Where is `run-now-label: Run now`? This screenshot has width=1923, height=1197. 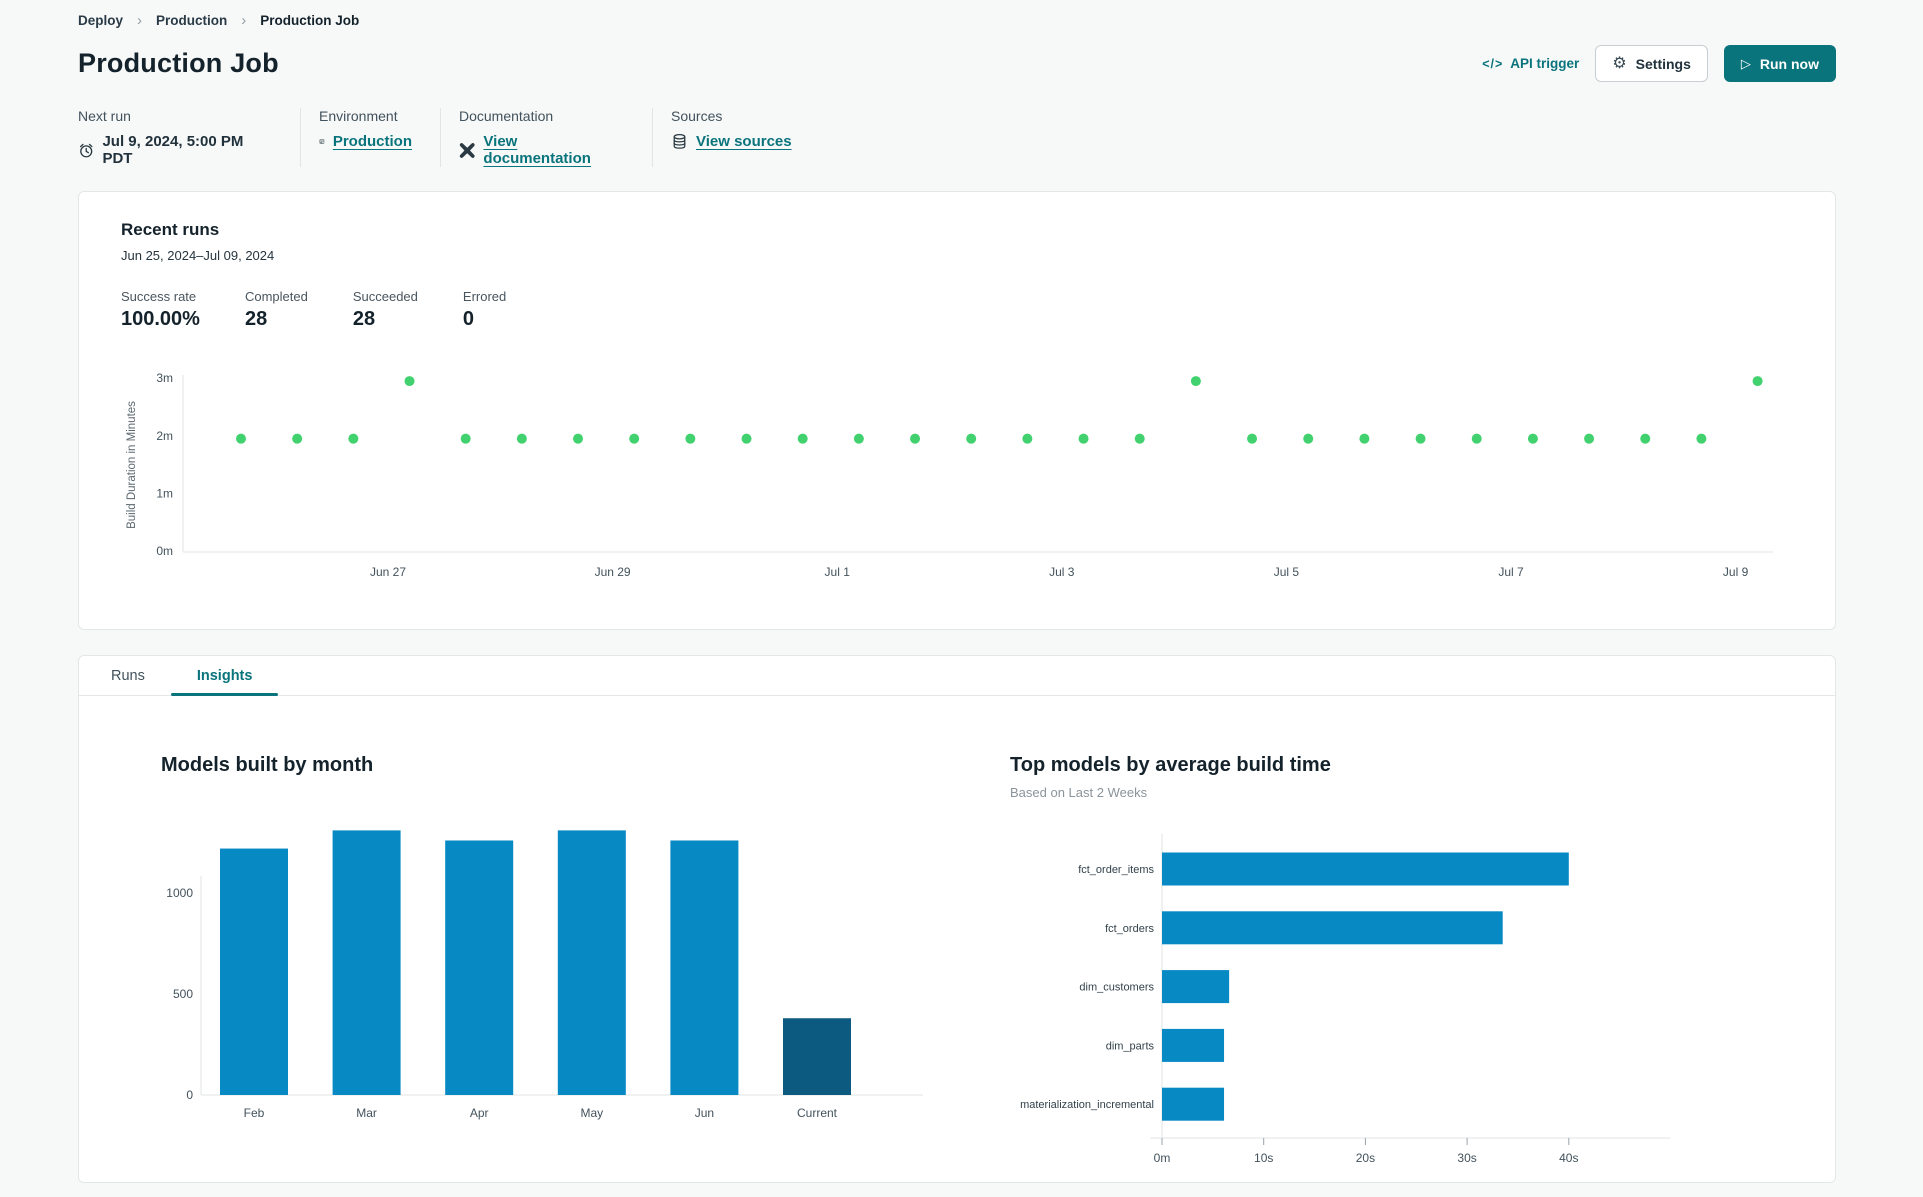
run-now-label: Run now is located at coordinates (1789, 63).